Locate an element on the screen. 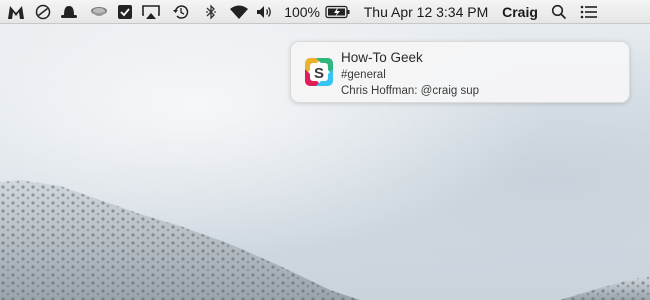  battery-charging-icon is located at coordinates (338, 12).